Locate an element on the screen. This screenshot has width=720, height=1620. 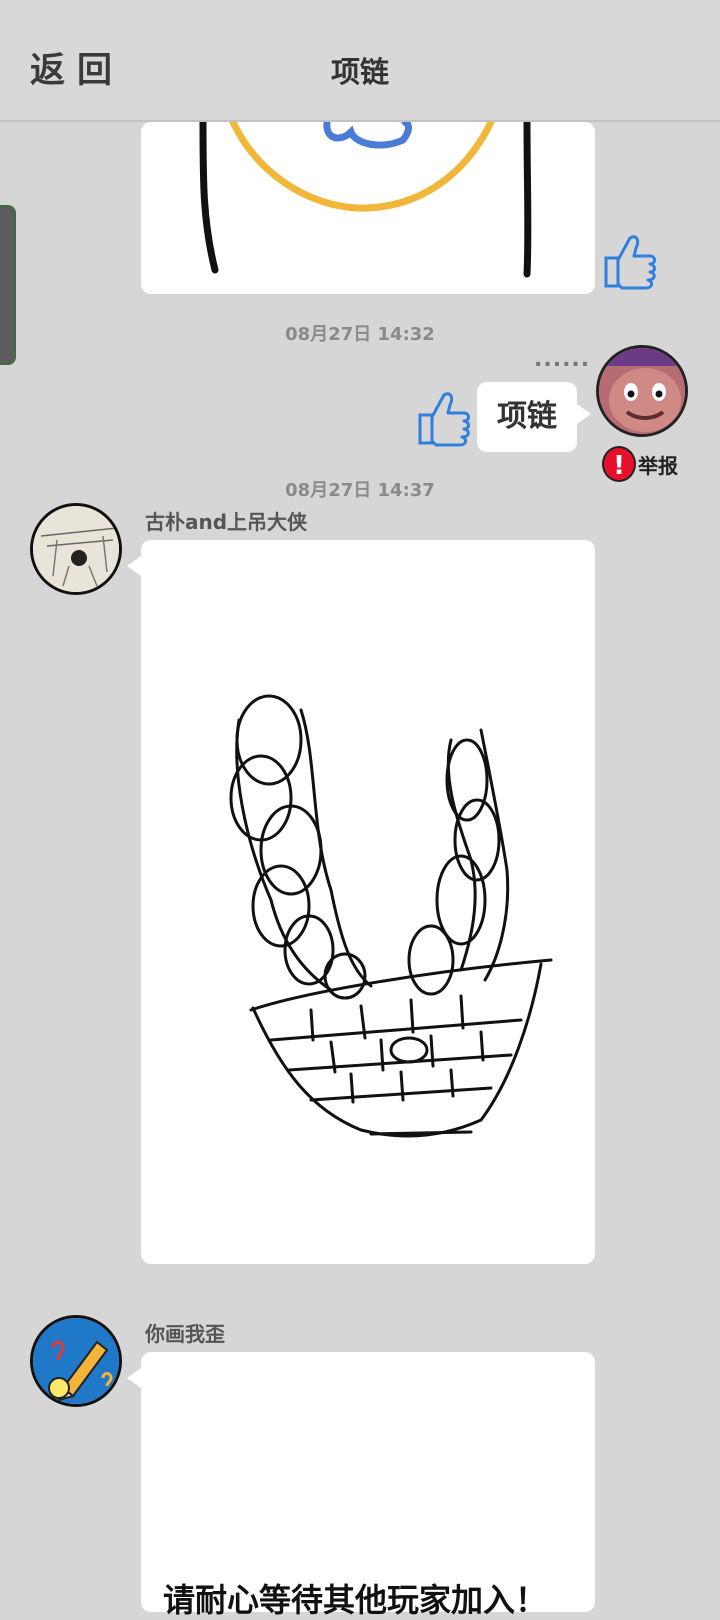
drawing-previous is located at coordinates (365, 200).